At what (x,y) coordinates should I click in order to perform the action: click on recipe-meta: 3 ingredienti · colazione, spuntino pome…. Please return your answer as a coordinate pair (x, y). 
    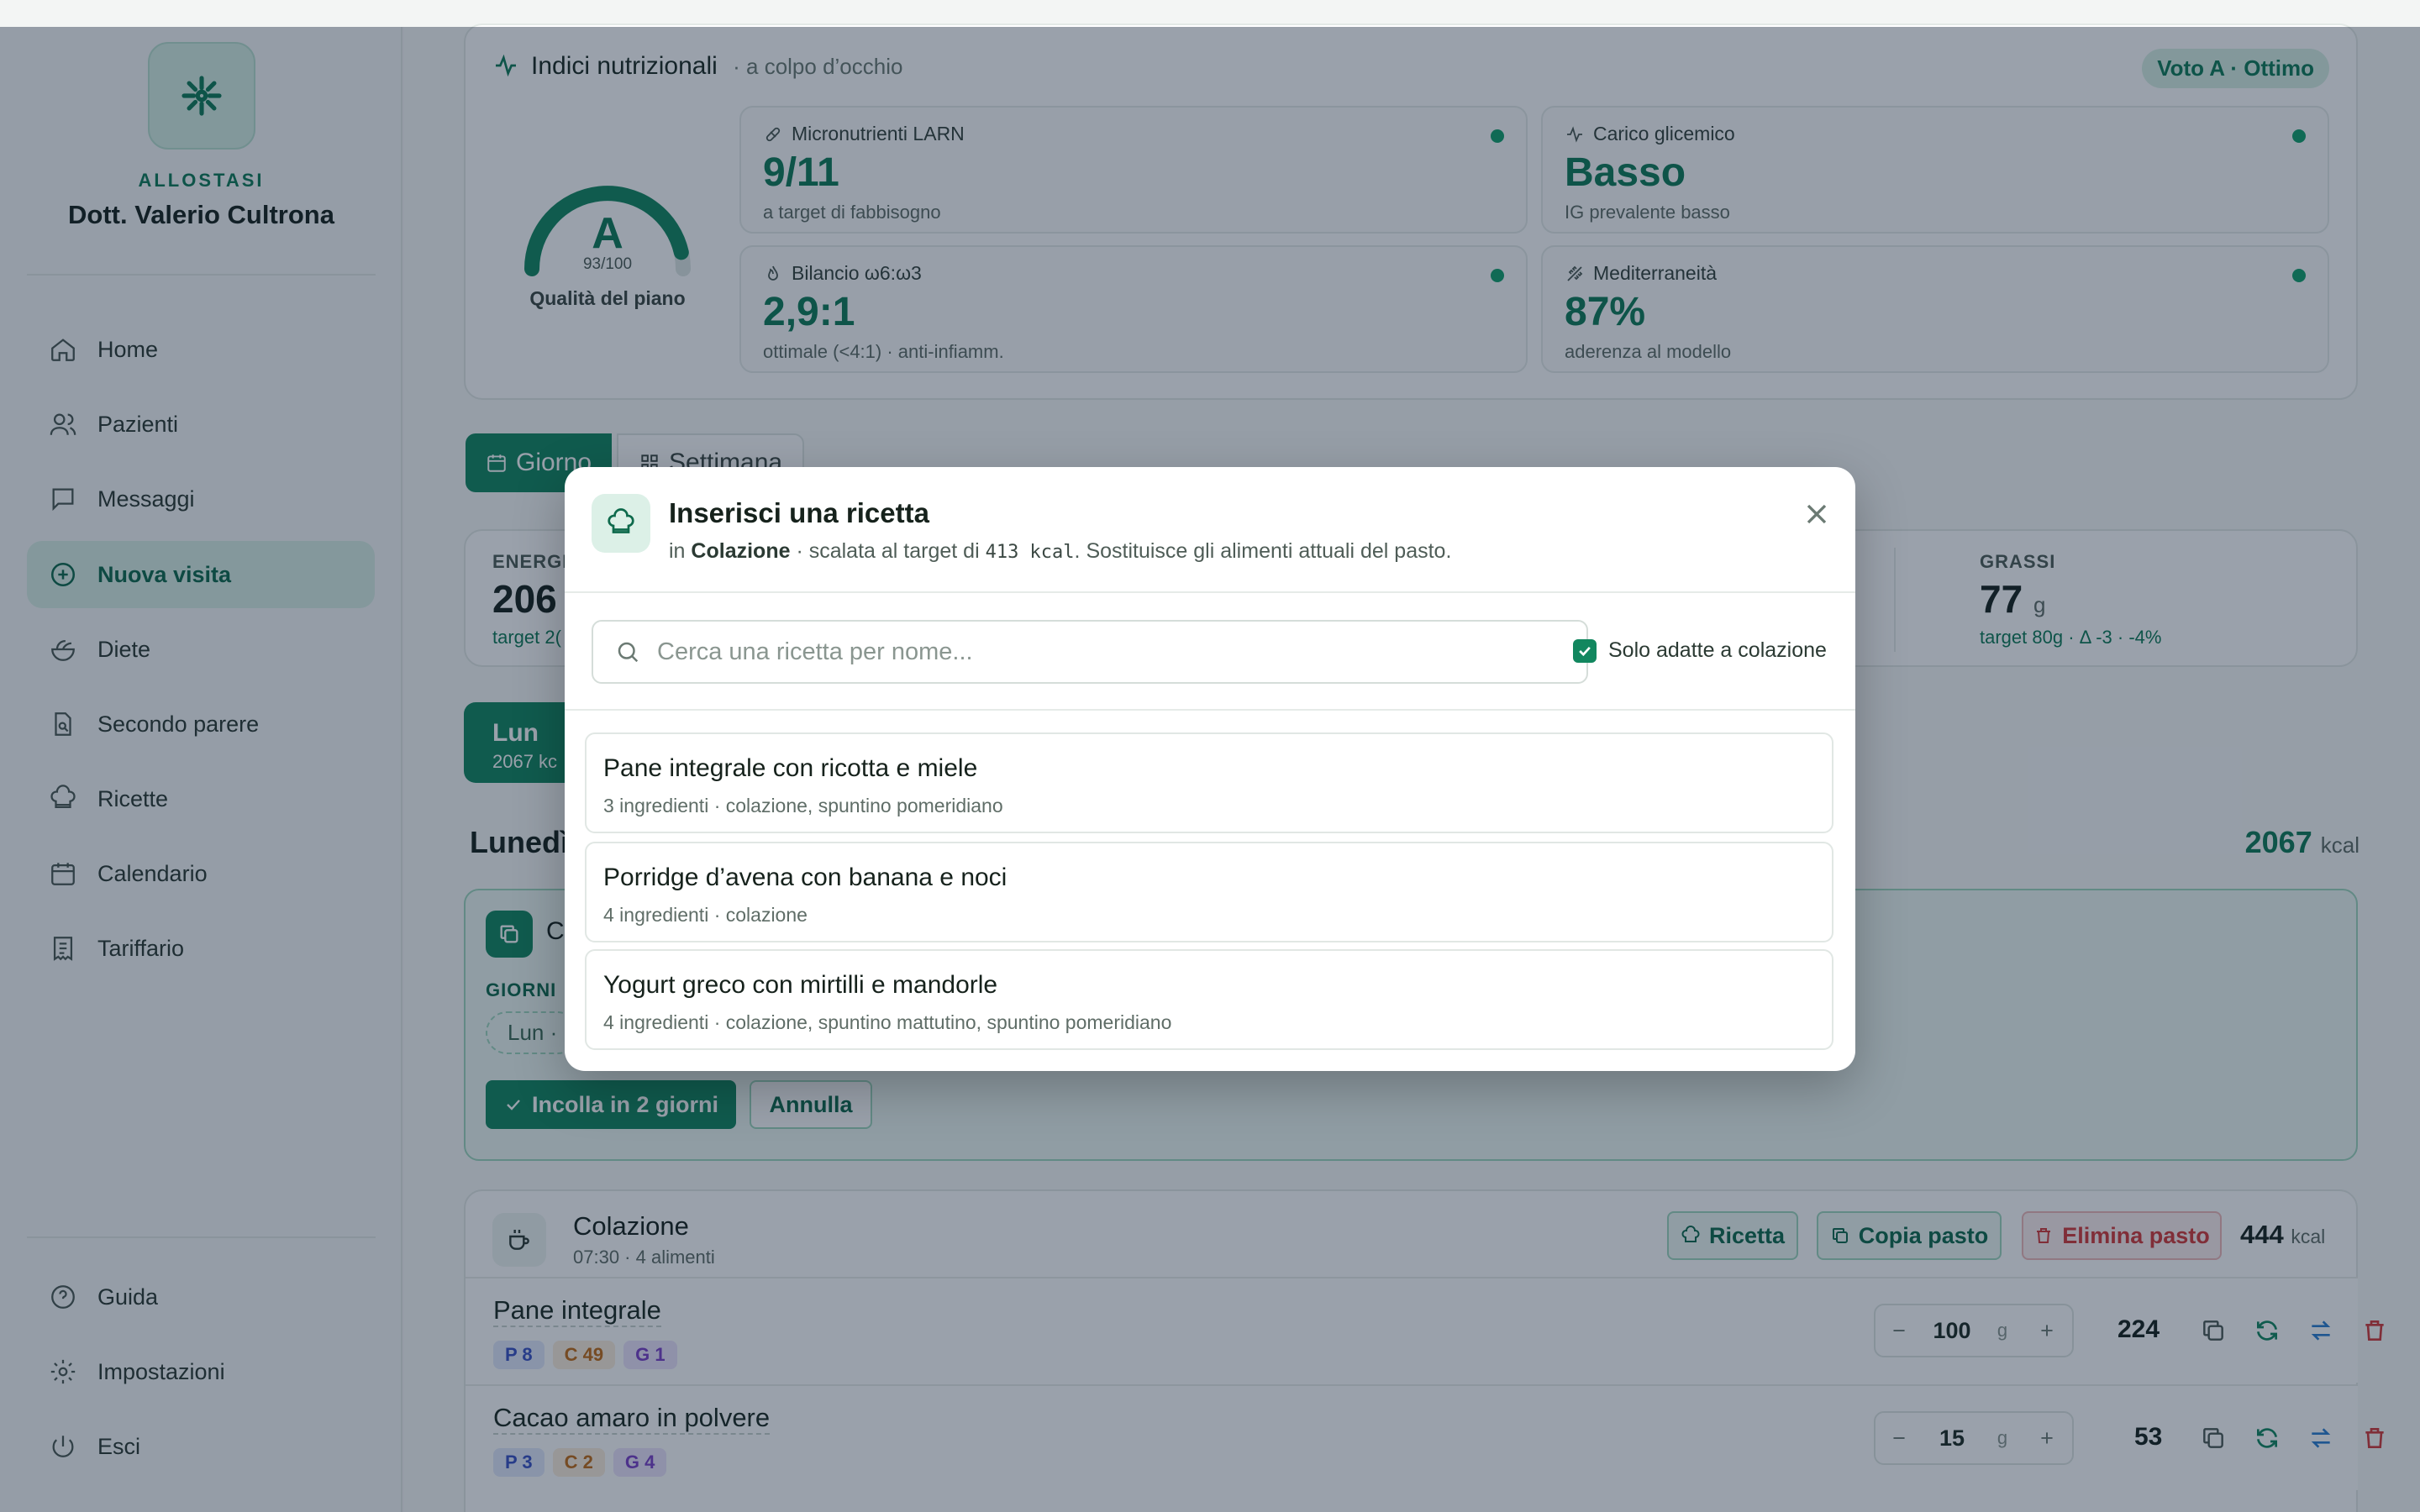
    Looking at the image, I should click on (803, 805).